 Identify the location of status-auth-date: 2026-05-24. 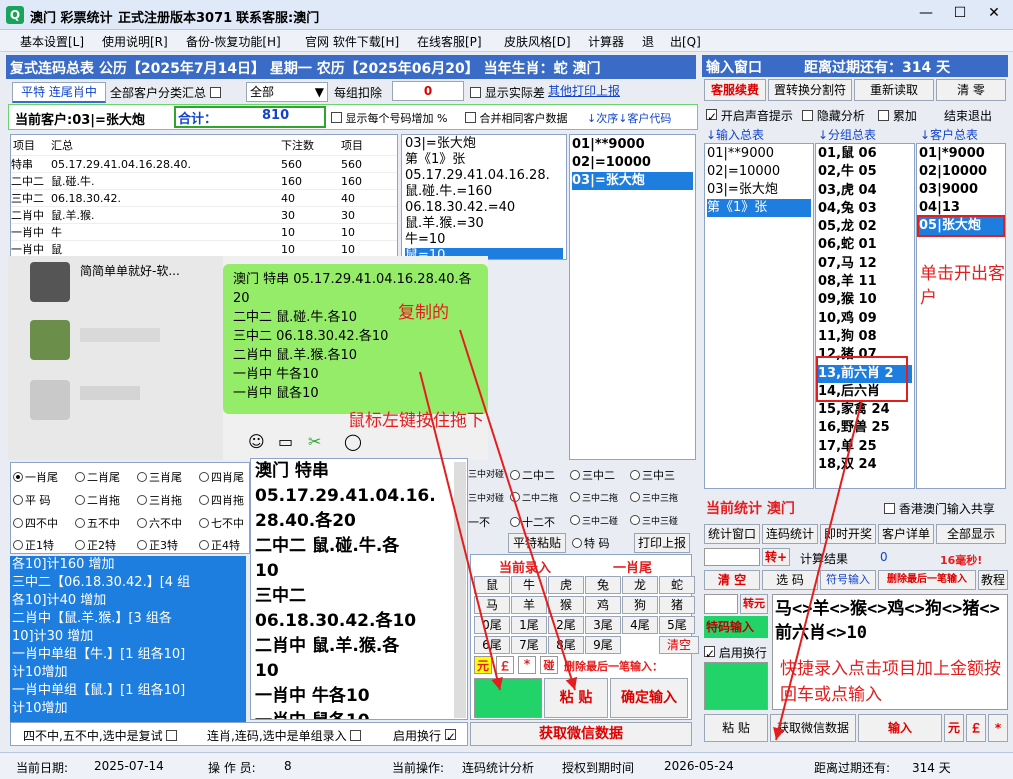
(699, 766).